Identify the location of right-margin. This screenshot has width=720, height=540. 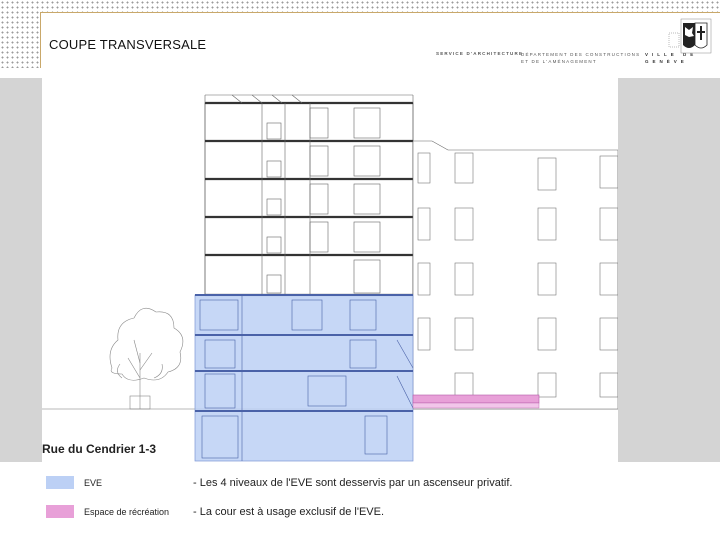
(669, 270).